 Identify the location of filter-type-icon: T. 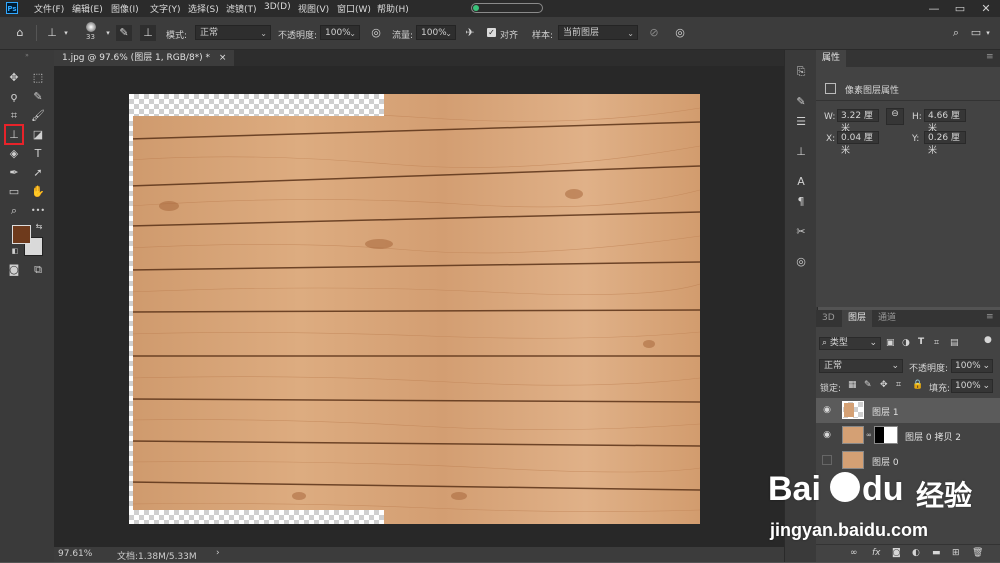
(921, 342).